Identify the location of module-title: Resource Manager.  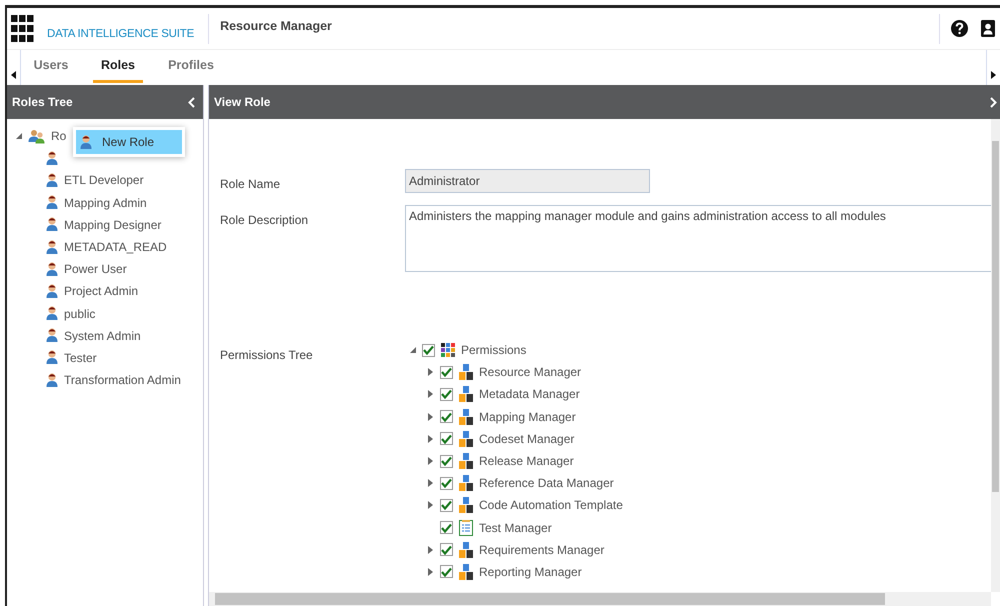
(276, 25).